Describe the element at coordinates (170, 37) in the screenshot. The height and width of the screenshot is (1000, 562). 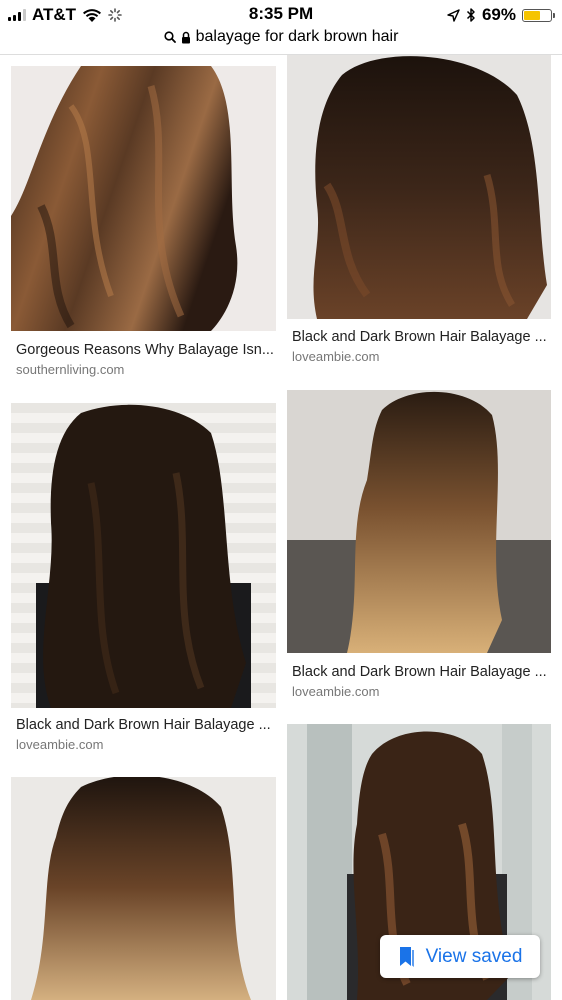
I see `search-icon` at that location.